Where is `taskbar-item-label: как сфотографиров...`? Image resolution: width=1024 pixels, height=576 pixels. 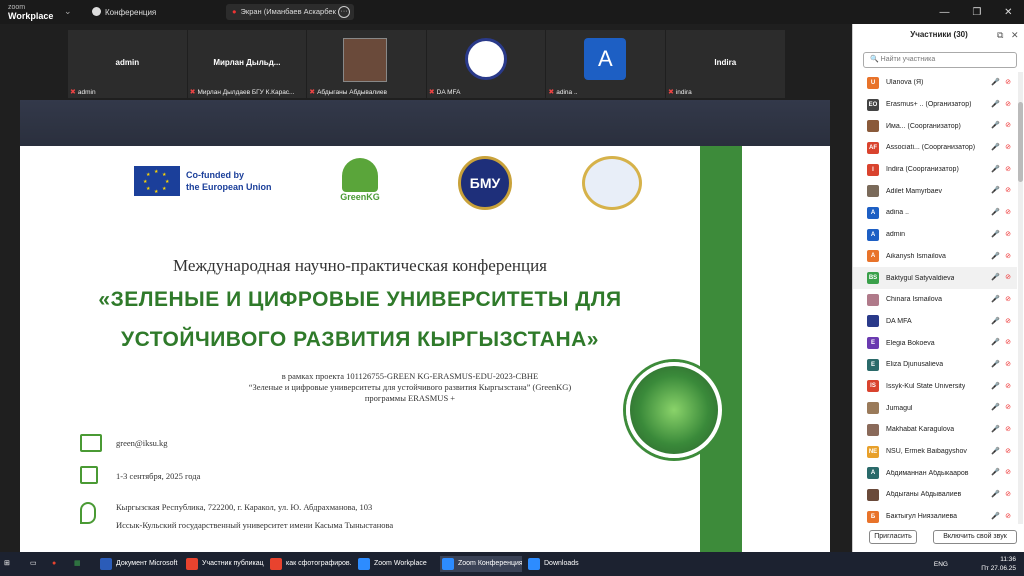
taskbar-item-label: как сфотографиров... is located at coordinates (319, 563).